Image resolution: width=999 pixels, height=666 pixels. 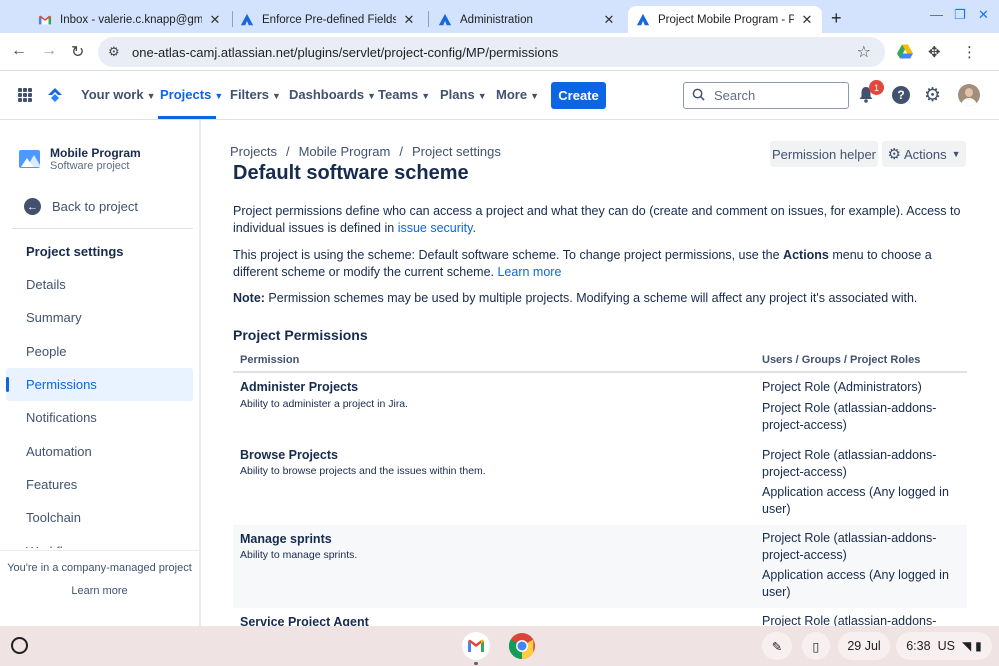 I want to click on back-to-project-link: Back to project, so click(x=95, y=206).